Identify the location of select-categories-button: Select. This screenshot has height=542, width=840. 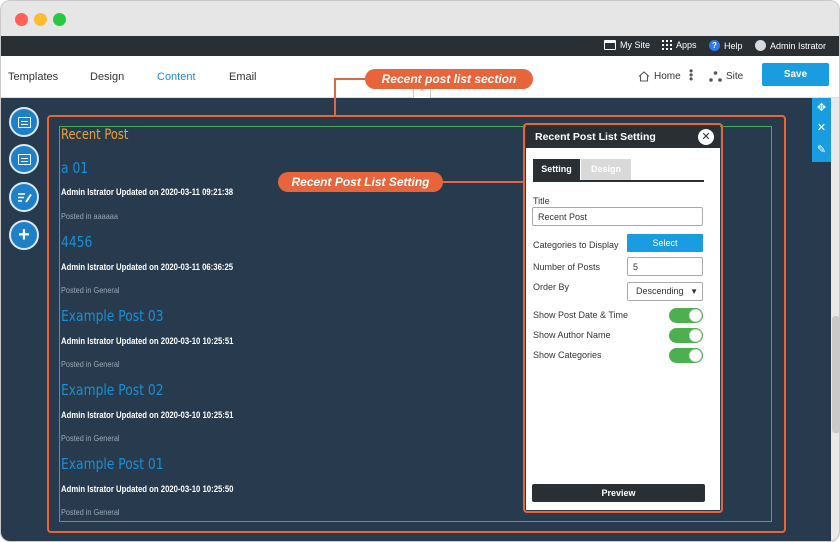
(665, 243).